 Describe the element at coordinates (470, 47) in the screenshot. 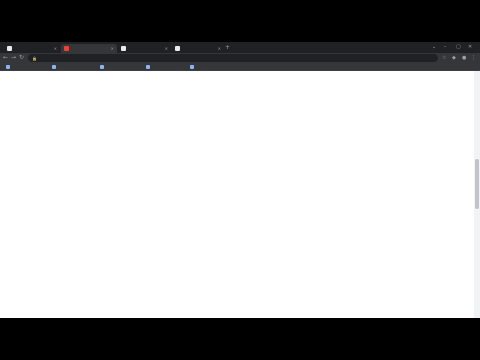

I see `close-window-icon: ✕` at that location.